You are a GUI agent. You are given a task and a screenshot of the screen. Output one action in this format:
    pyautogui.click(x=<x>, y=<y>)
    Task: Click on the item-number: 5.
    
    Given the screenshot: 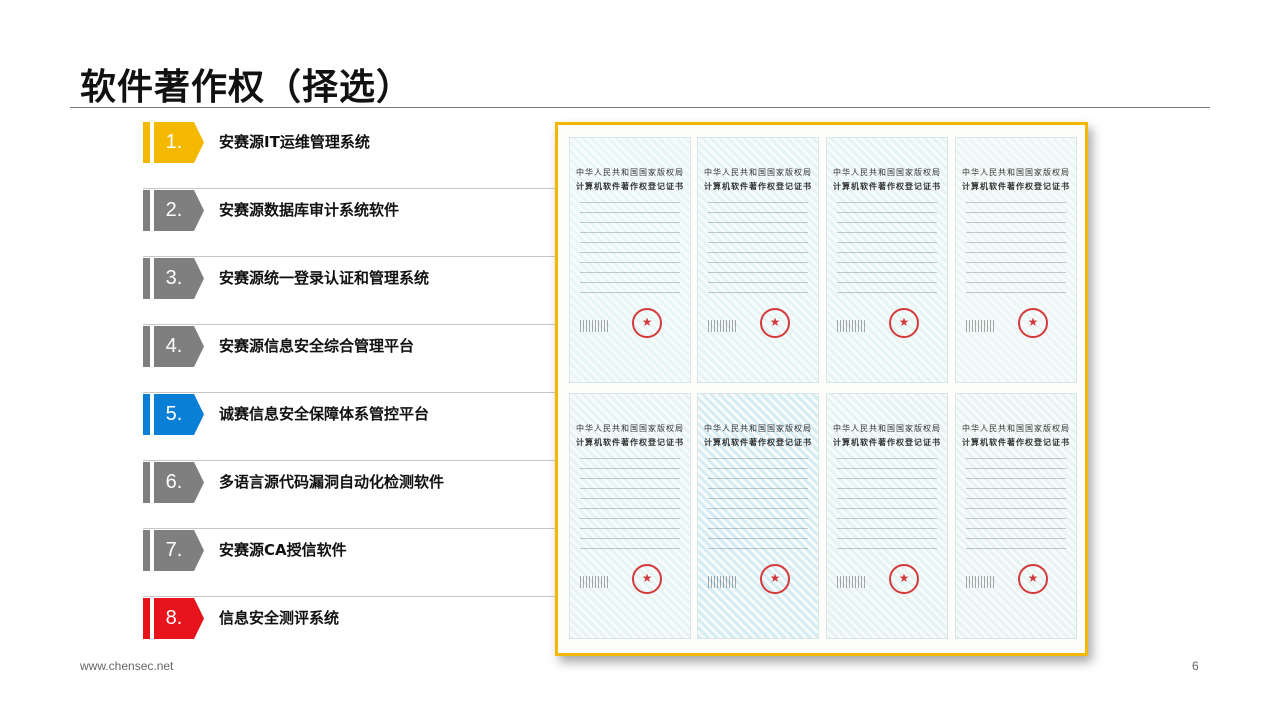 What is the action you would take?
    pyautogui.click(x=174, y=414)
    